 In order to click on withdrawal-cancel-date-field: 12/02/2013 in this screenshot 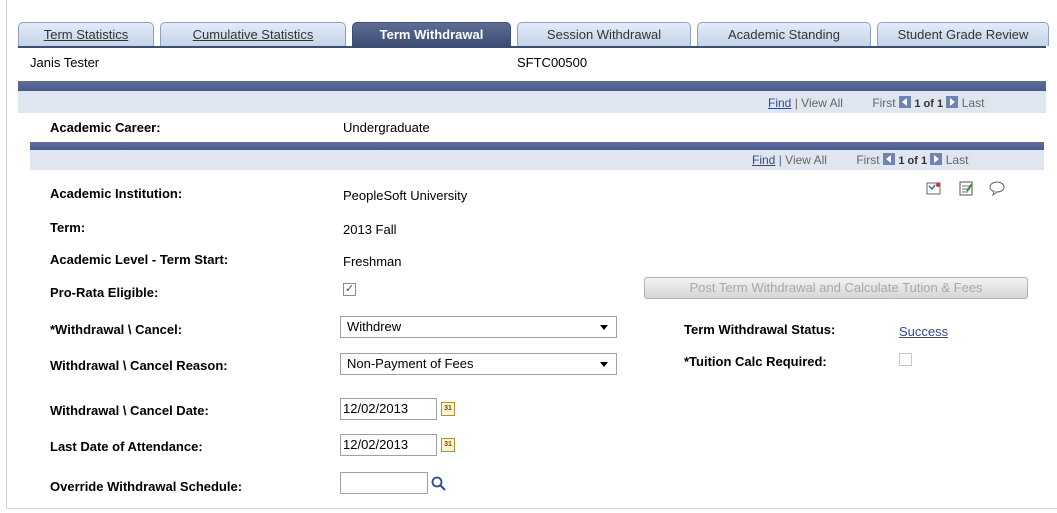, I will do `click(388, 409)`.